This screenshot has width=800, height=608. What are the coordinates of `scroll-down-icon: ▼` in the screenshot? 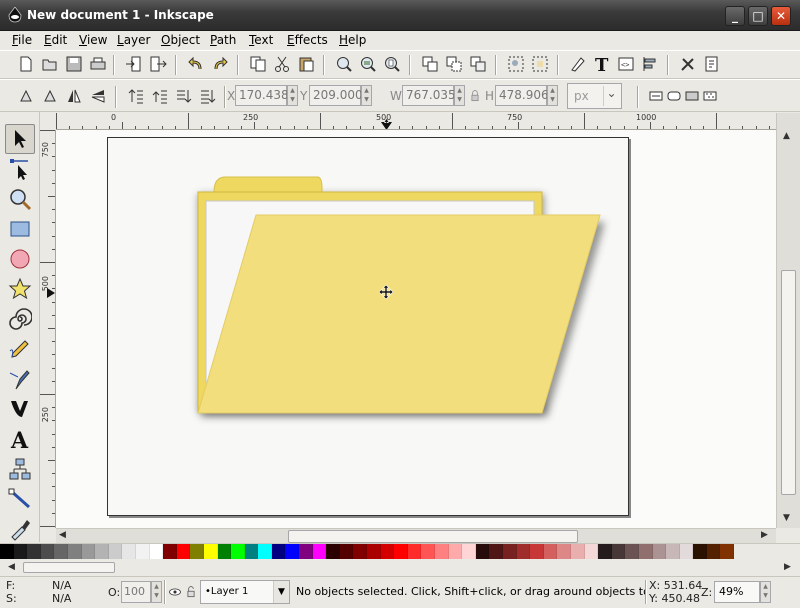 It's located at (786, 518).